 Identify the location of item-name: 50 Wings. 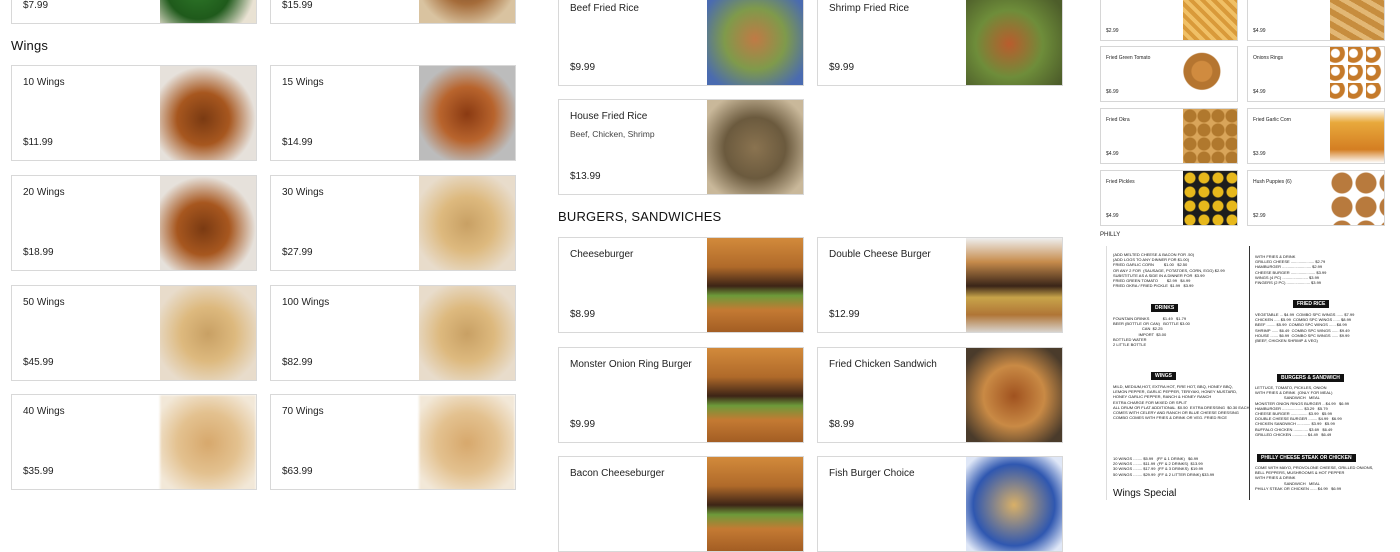
(44, 302).